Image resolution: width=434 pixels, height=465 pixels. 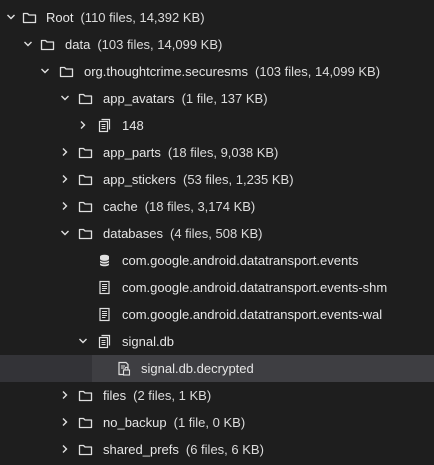 I want to click on tree-row-label: app_parts (18 files, 9,038 KB), so click(x=190, y=152).